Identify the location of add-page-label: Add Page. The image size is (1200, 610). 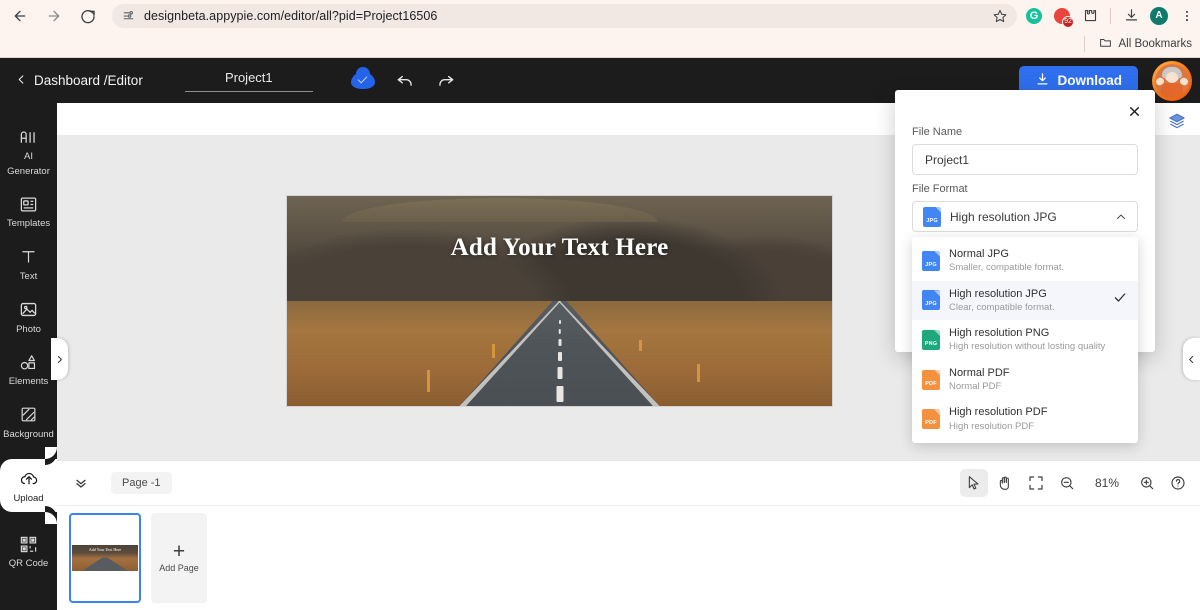
(179, 567).